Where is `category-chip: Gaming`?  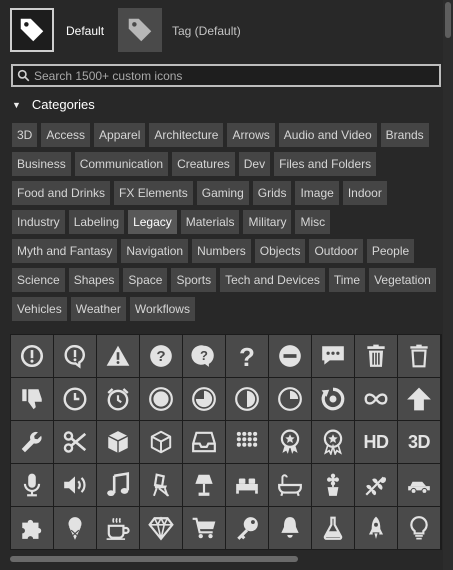
category-chip: Gaming is located at coordinates (222, 193).